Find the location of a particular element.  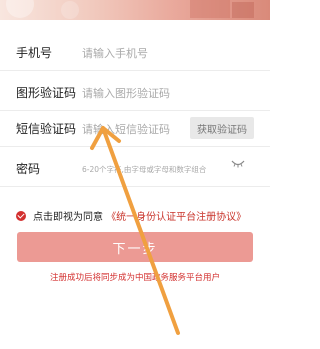

registration-notice: 注册成功后将同步成为中国政务服务平台用户 is located at coordinates (134, 278).